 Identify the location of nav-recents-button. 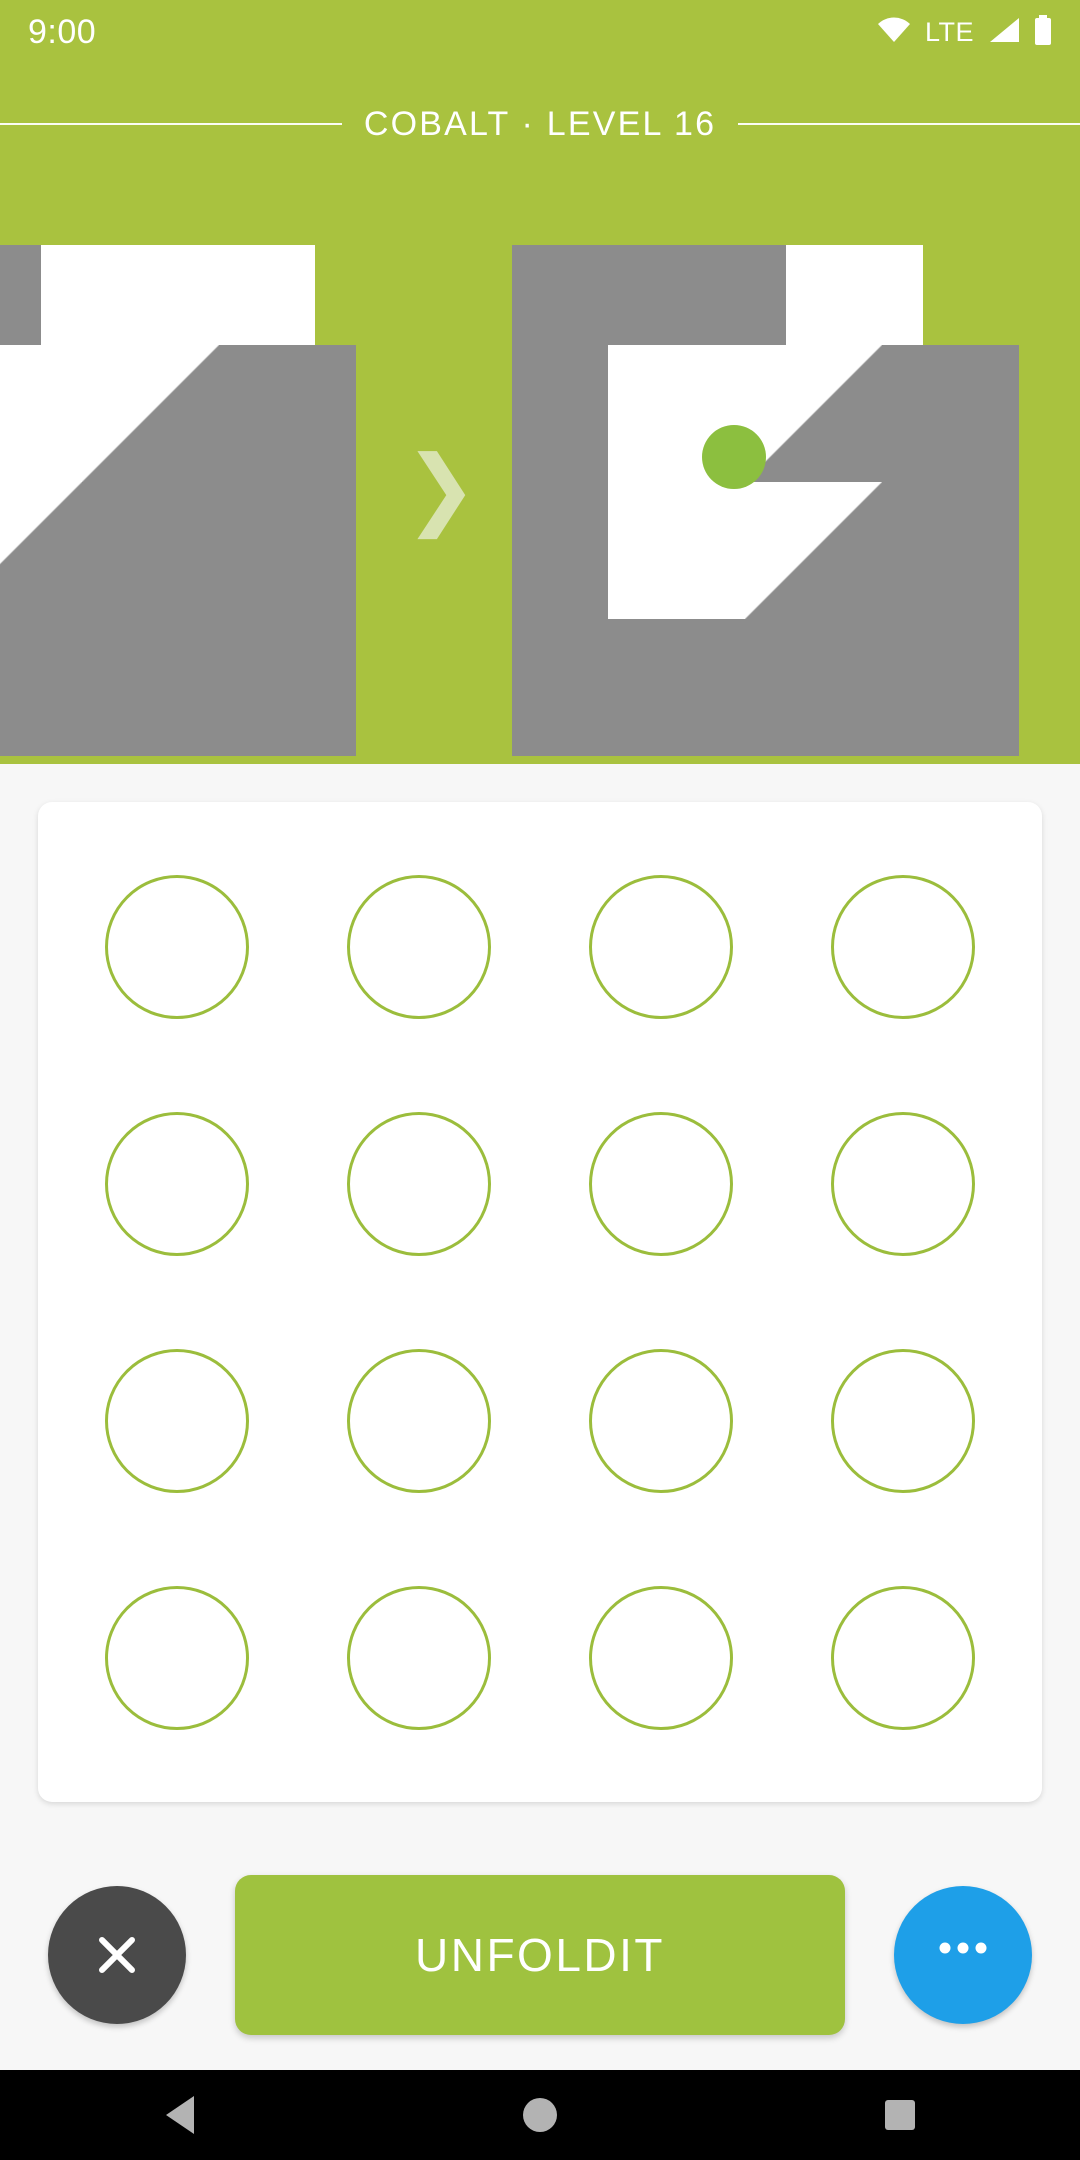
(900, 2115).